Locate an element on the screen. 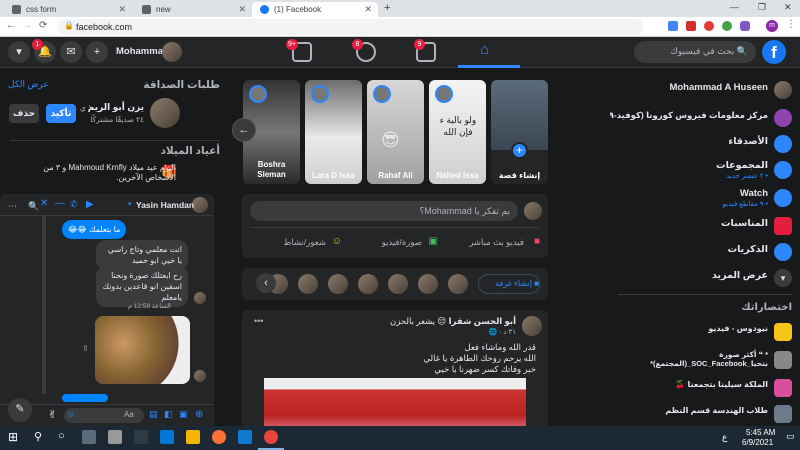  sidebar-item-groups: المجموعات • ٢ عنصر جديد is located at coordinates (705, 170).